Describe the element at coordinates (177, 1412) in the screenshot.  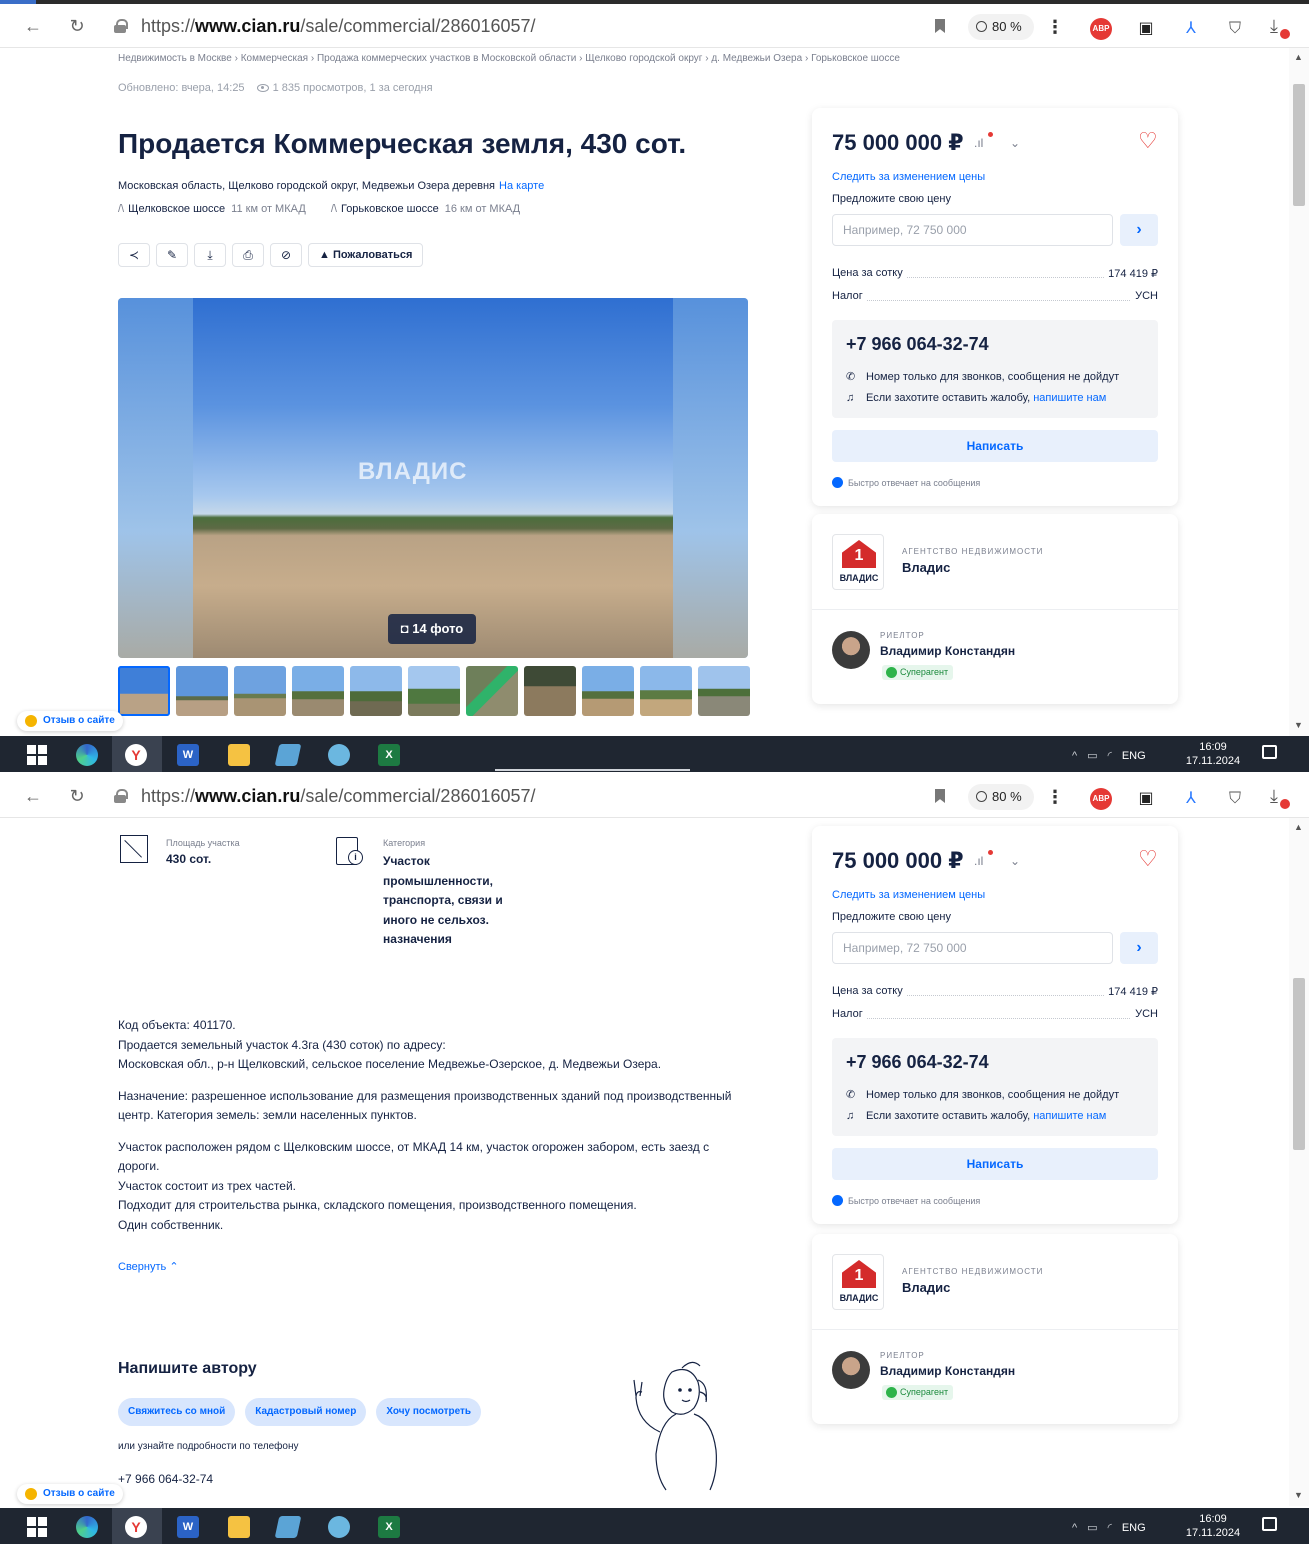
I see `chip-contact-me: Свяжитесь со мной` at that location.